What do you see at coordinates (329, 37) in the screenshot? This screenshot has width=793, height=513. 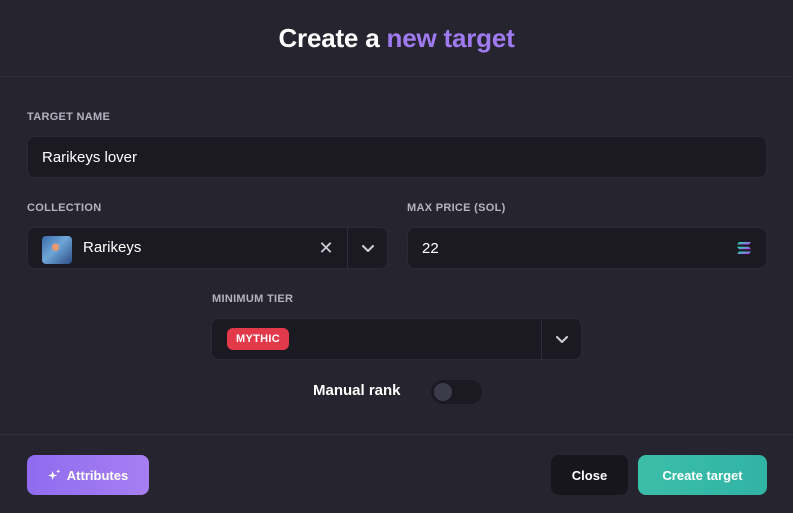 I see `title-prefix: Create a` at bounding box center [329, 37].